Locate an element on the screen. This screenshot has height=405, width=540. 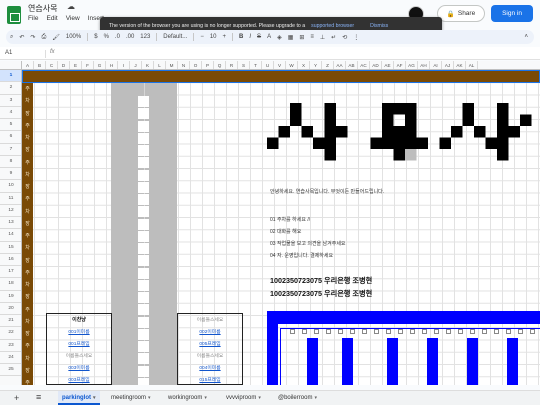
row-header: 5 is located at coordinates (10, 125).